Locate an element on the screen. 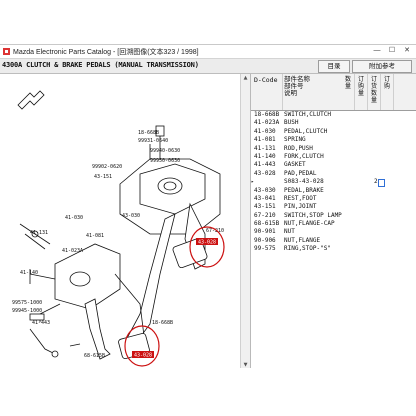 Image resolution: width=416 pixels, height=416 pixels. callout-label: 41-131 is located at coordinates (39, 233).